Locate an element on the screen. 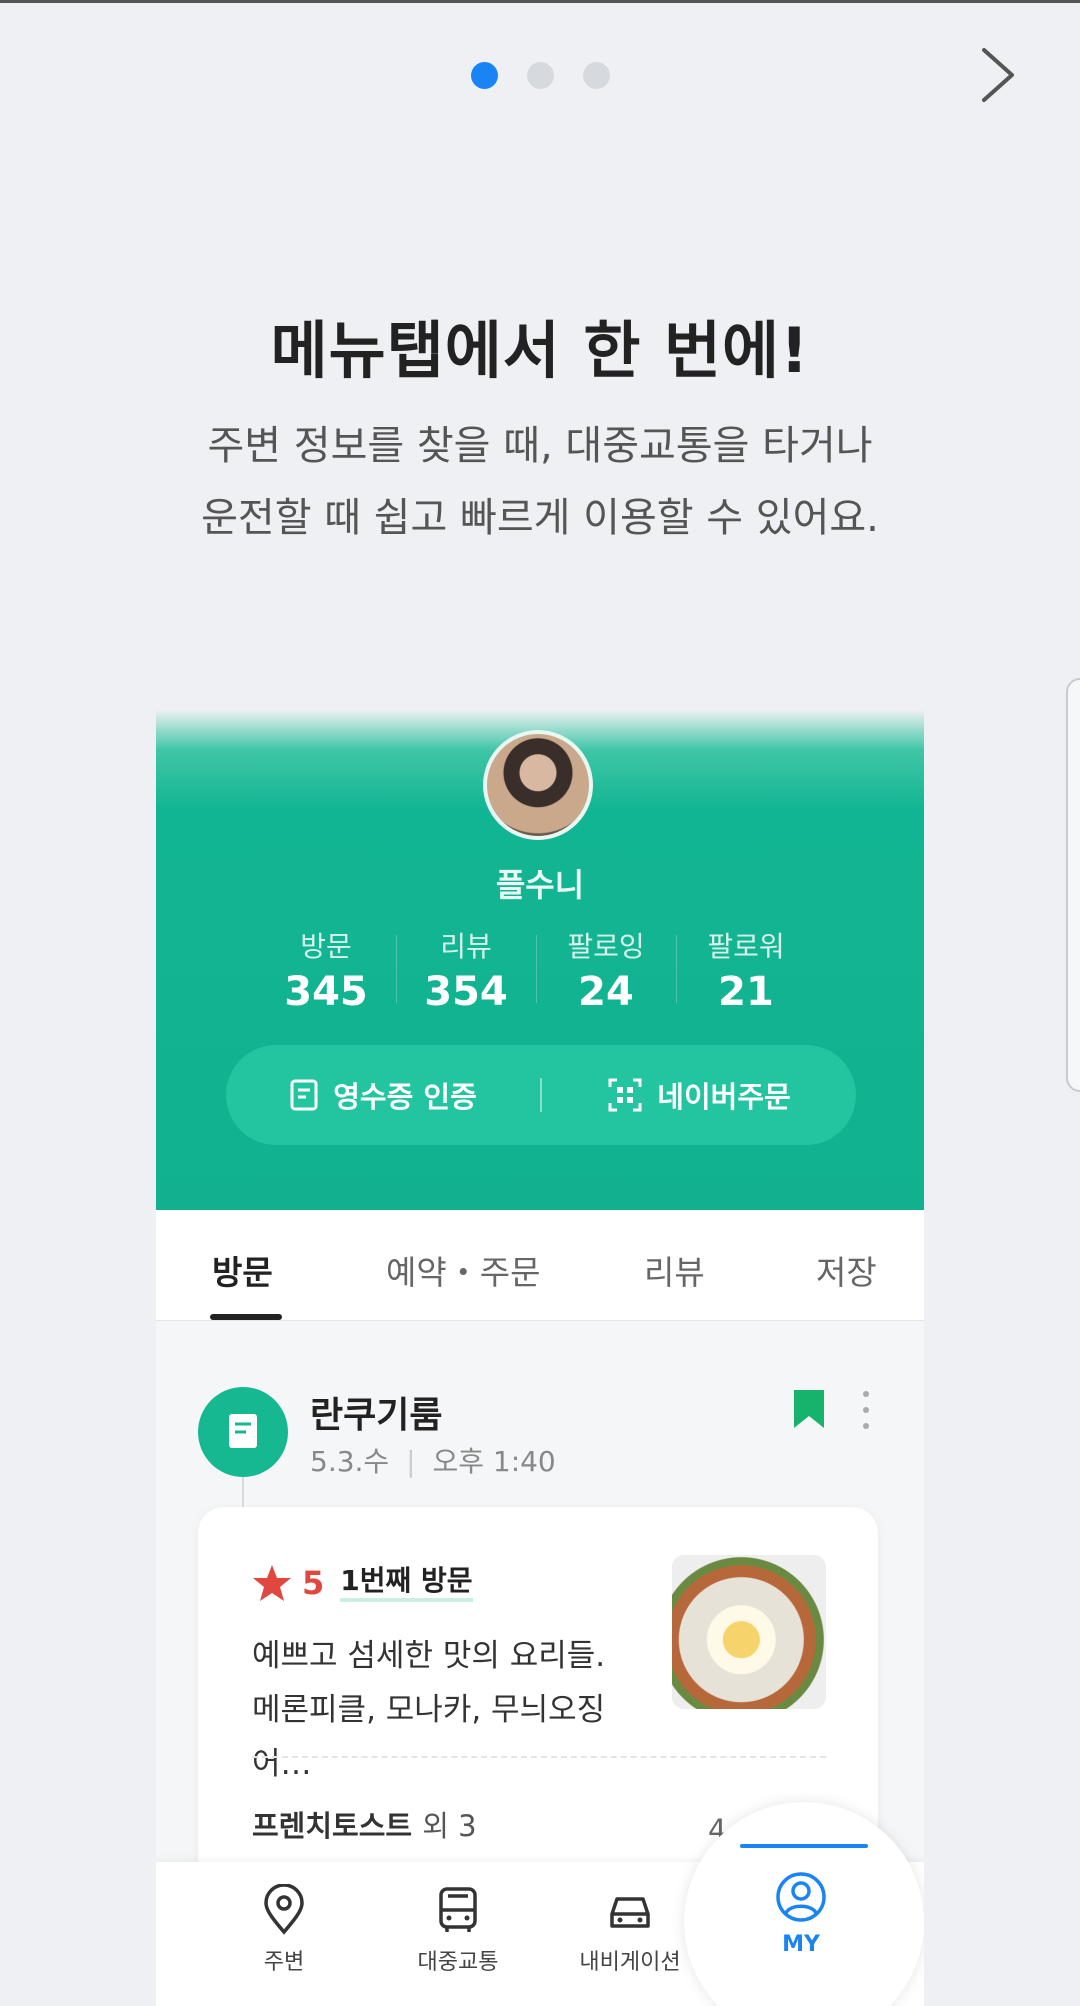 The height and width of the screenshot is (2006, 1080). receipt-badge-icon is located at coordinates (243, 1432).